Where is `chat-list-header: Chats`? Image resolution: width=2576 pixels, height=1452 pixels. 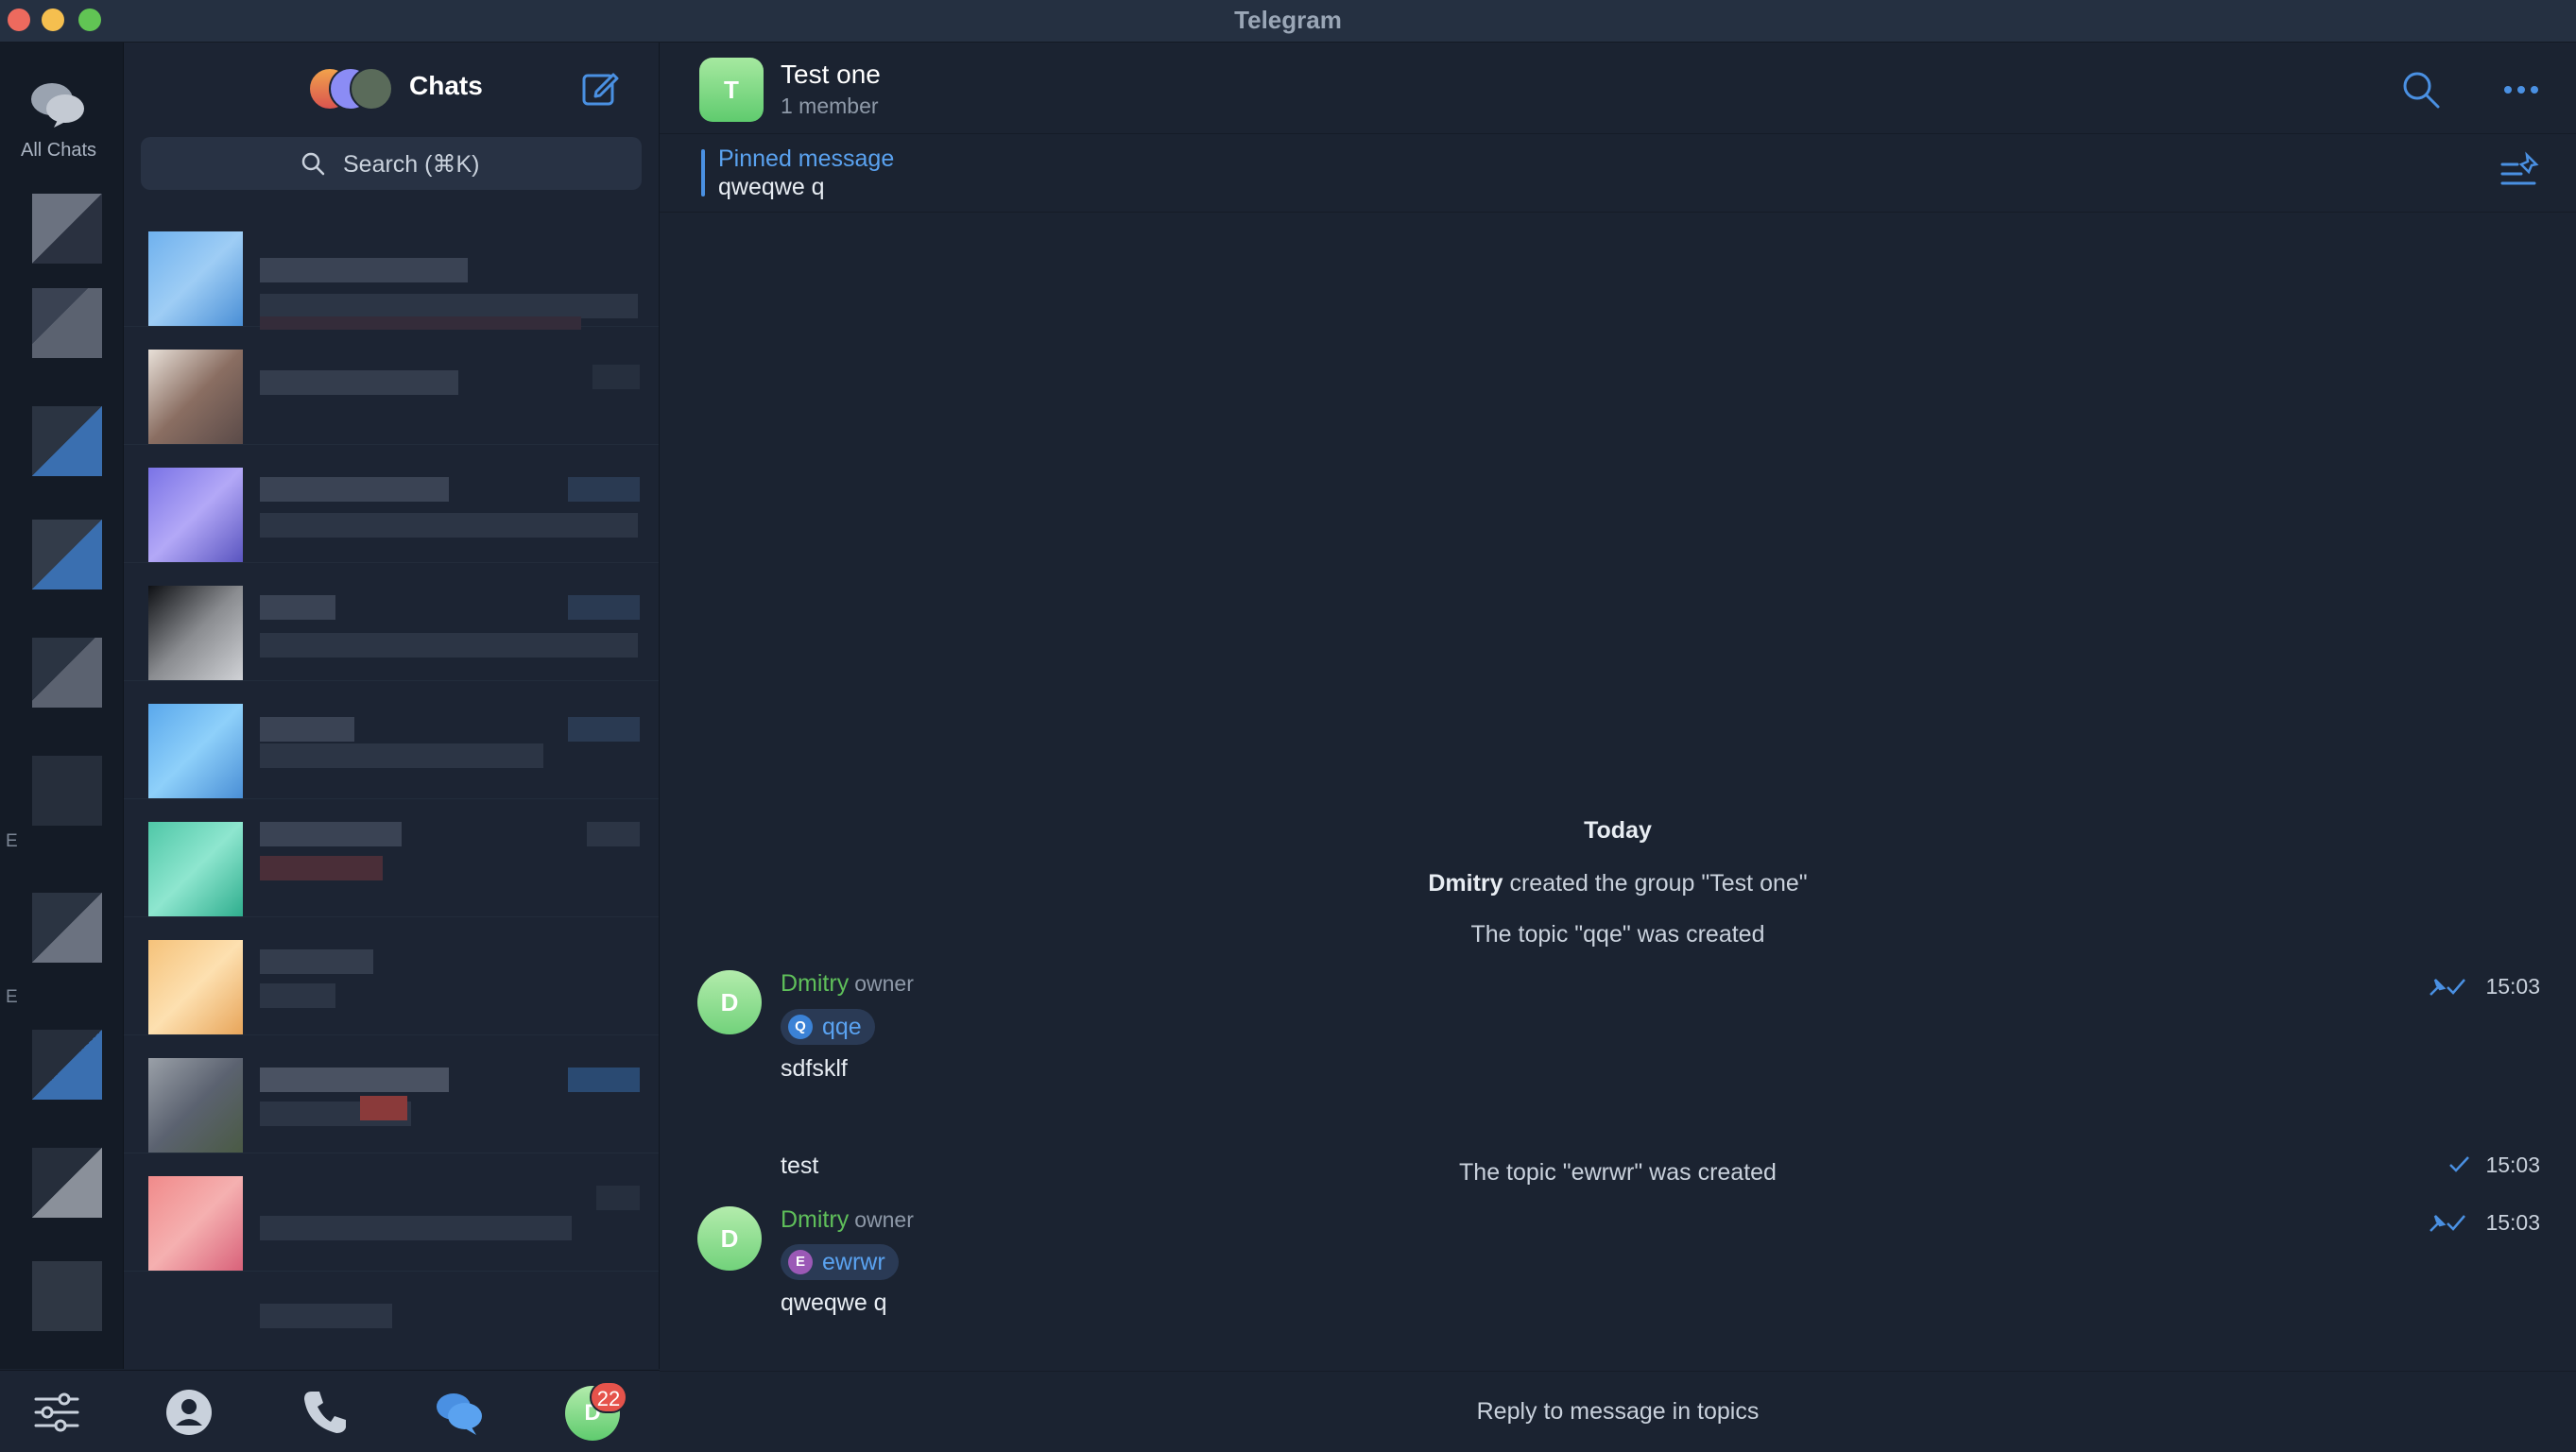
chat-list-header: Chats is located at coordinates (391, 88).